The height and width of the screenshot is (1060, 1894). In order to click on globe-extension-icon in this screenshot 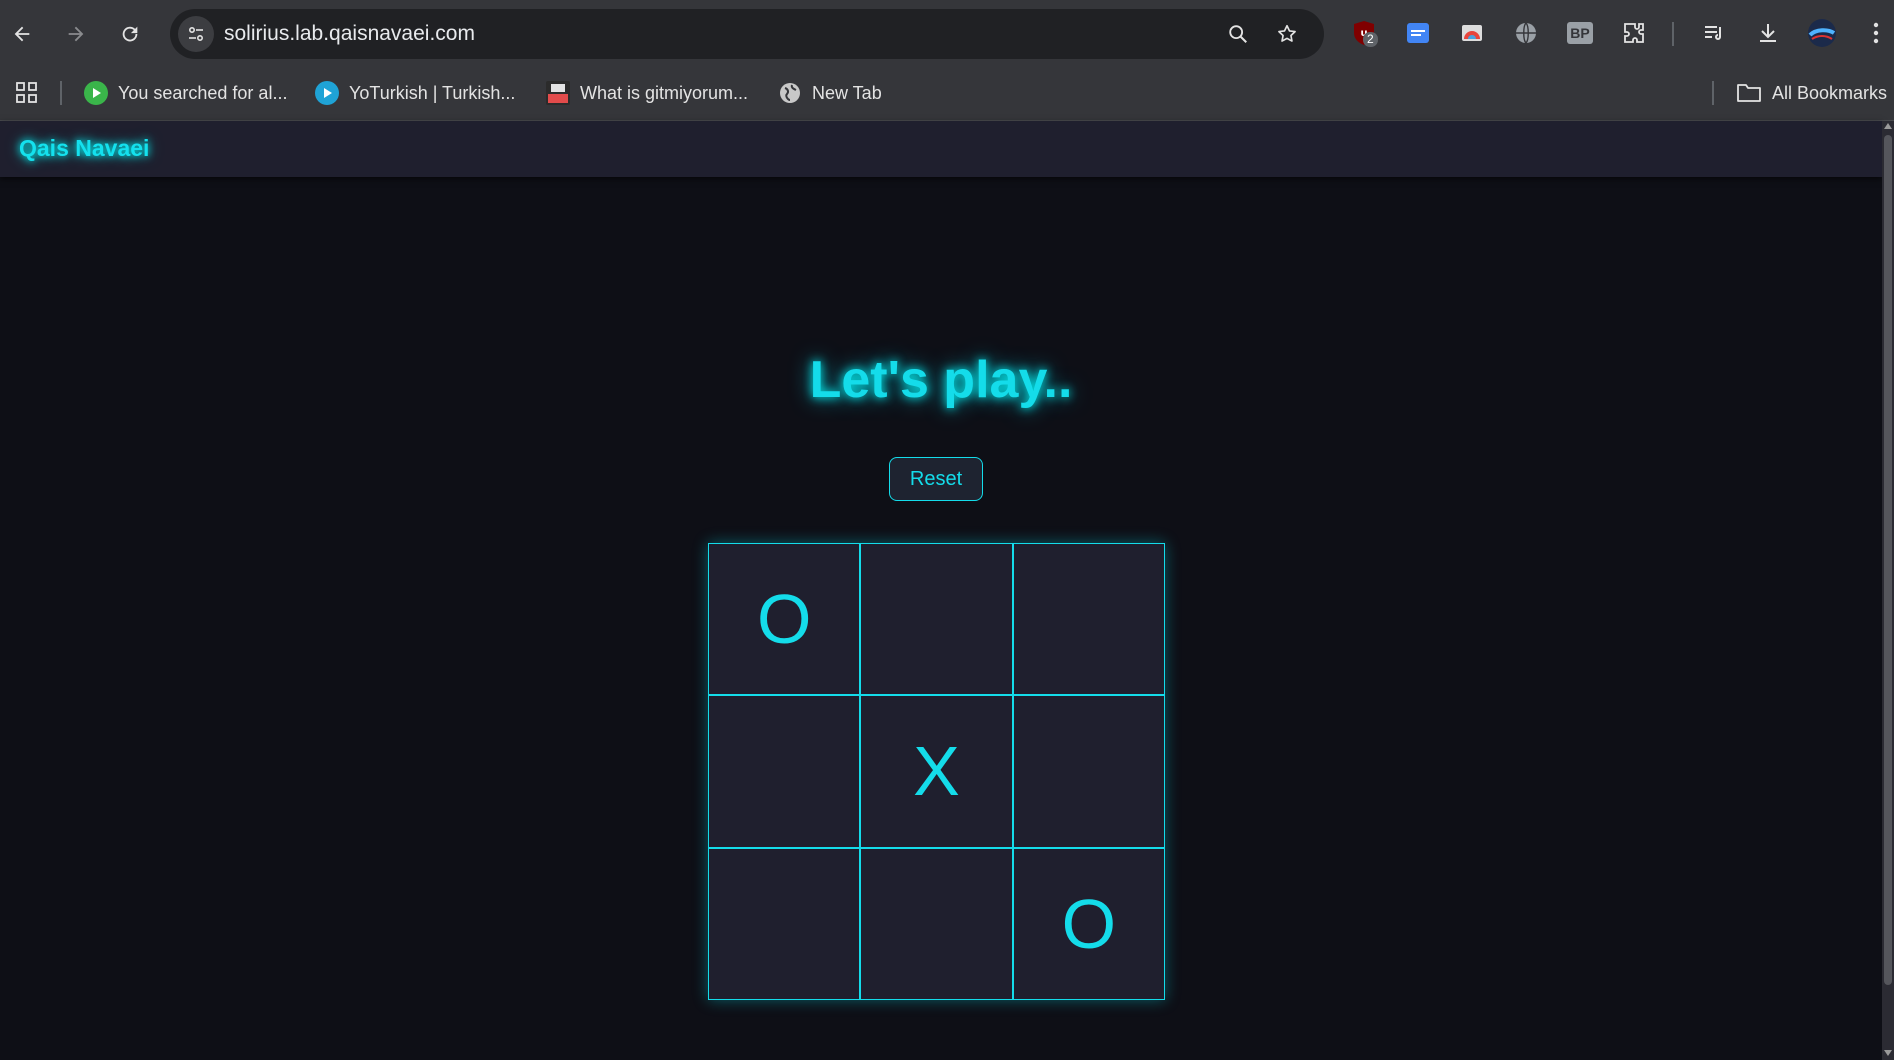, I will do `click(1526, 33)`.